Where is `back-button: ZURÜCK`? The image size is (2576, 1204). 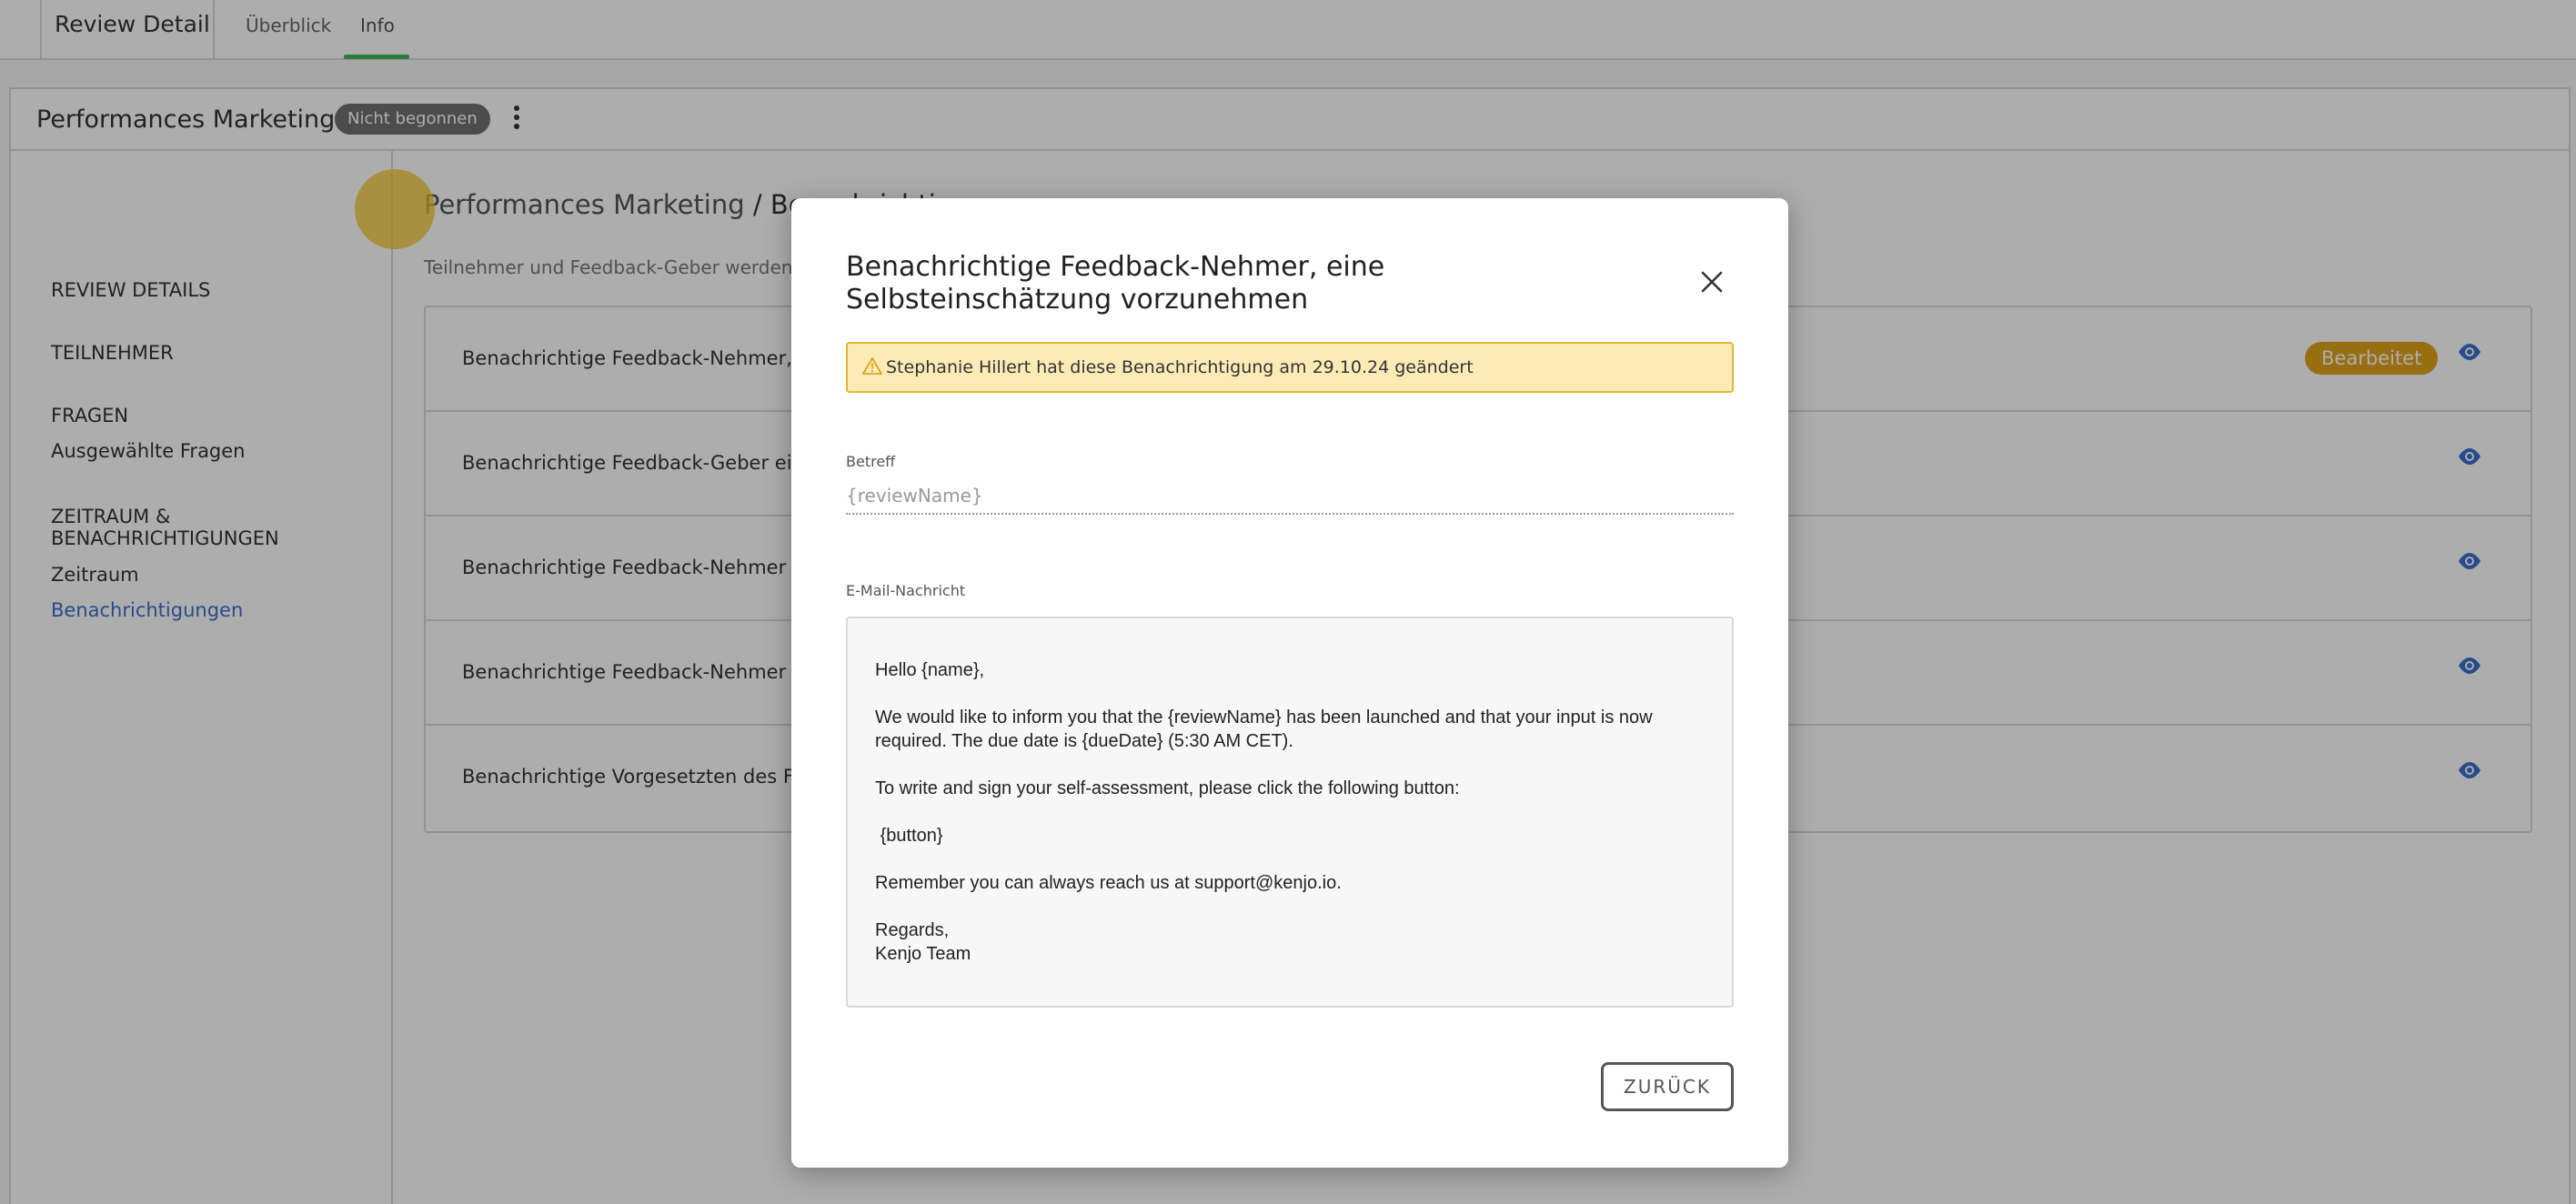
back-button: ZURÜCK is located at coordinates (1667, 1086).